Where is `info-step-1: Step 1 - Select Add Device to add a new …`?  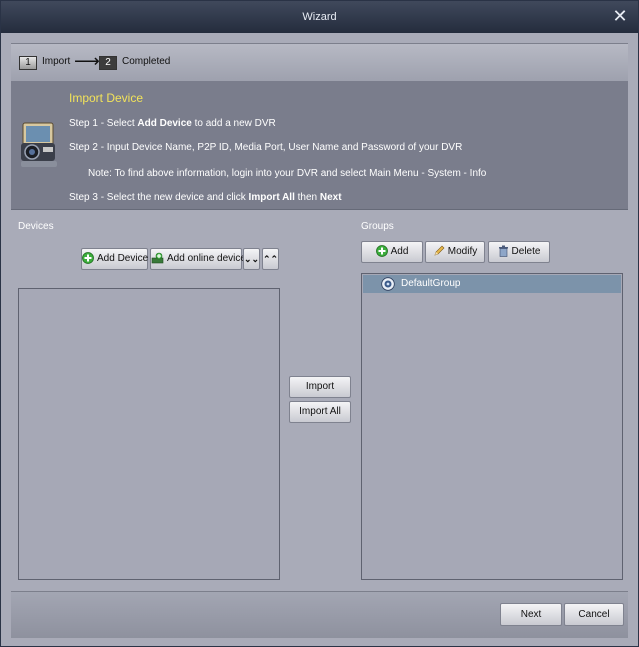
info-step-1: Step 1 - Select Add Device to add a new … is located at coordinates (172, 123).